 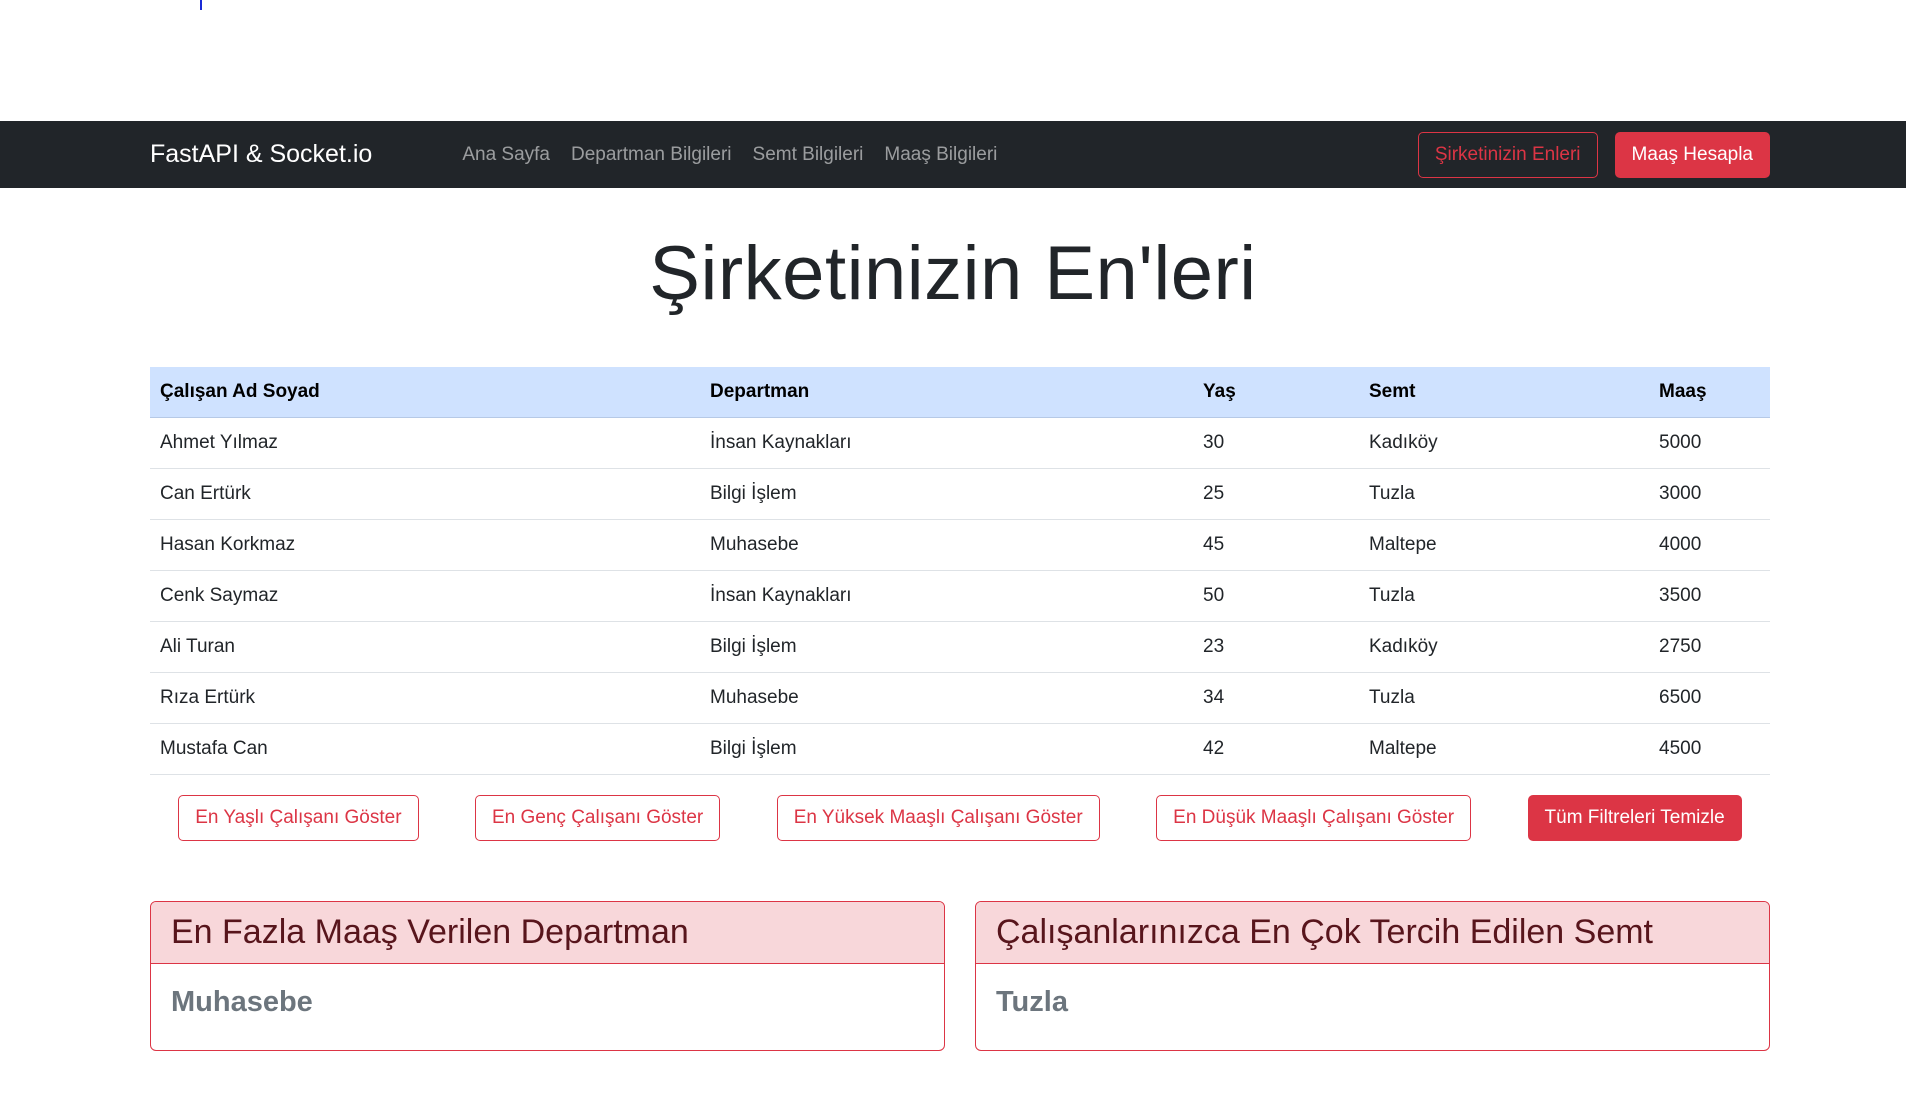 I want to click on clear-filters-button: Tüm Filtreleri Temizle, so click(x=1634, y=818).